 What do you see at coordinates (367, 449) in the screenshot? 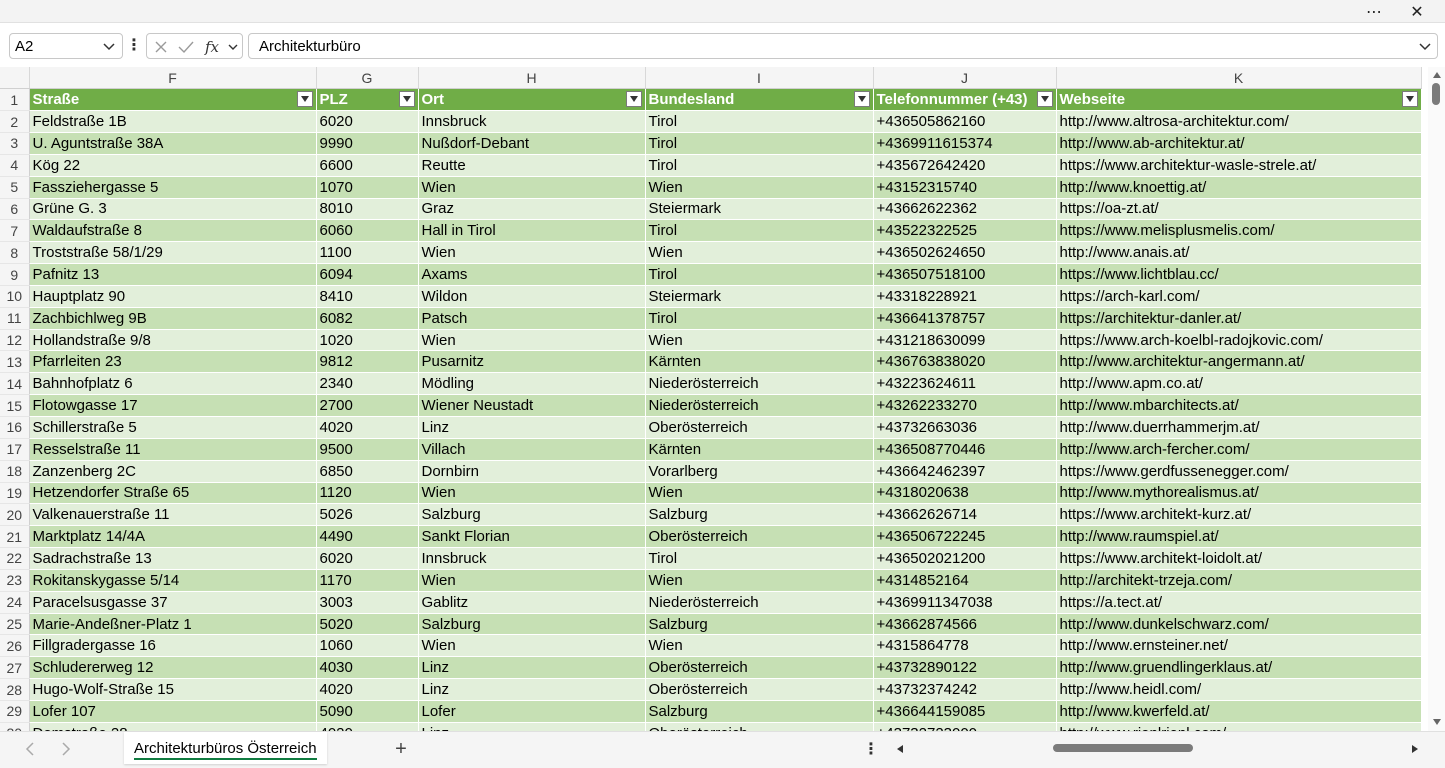
I see `table-cell: 9500` at bounding box center [367, 449].